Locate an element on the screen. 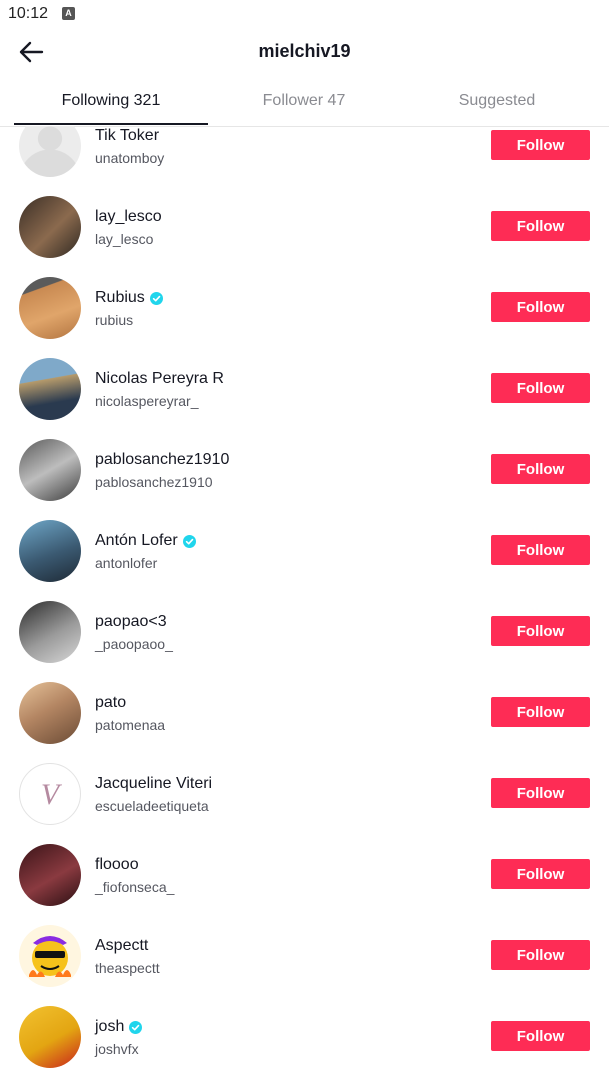  status-bar: 10:12 A is located at coordinates (304, 14).